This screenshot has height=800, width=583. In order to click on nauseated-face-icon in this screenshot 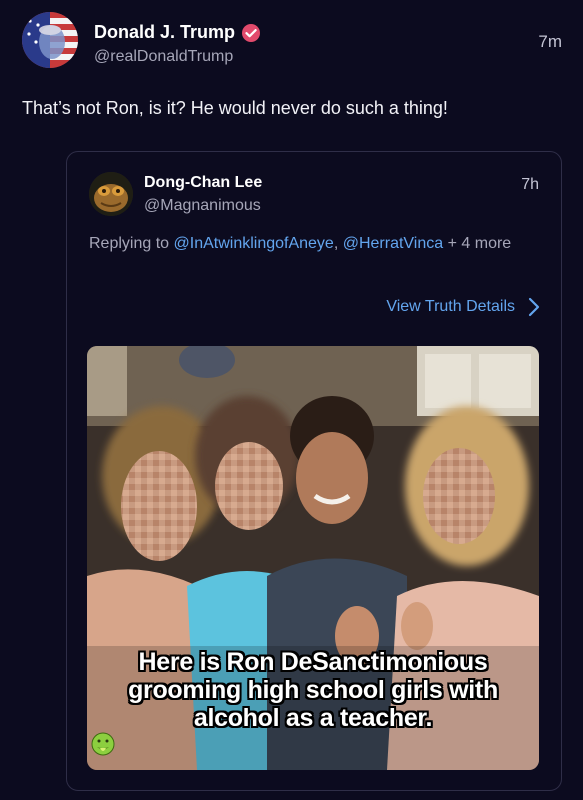, I will do `click(103, 744)`.